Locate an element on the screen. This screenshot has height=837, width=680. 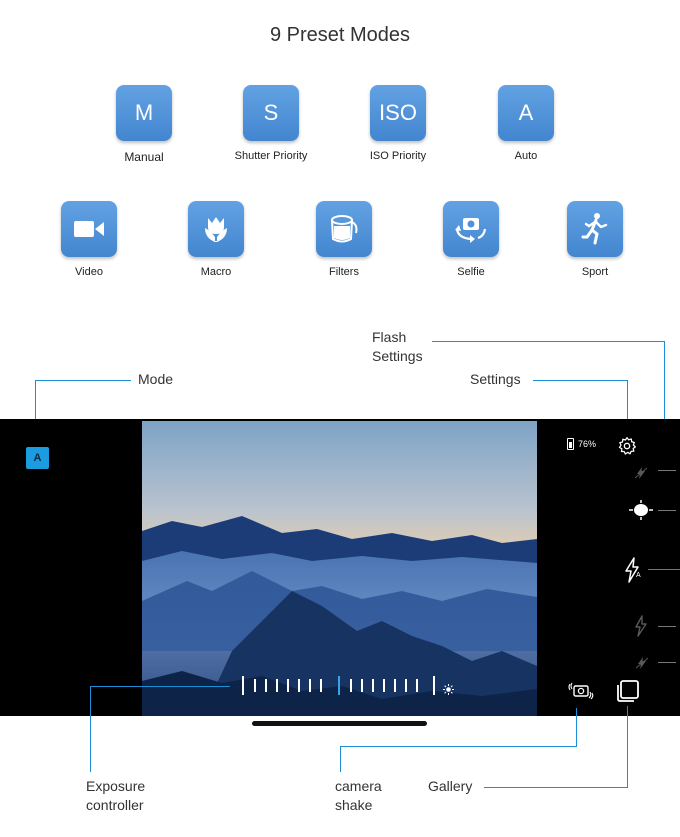
mode-iso-tile: ISO is located at coordinates (398, 113).